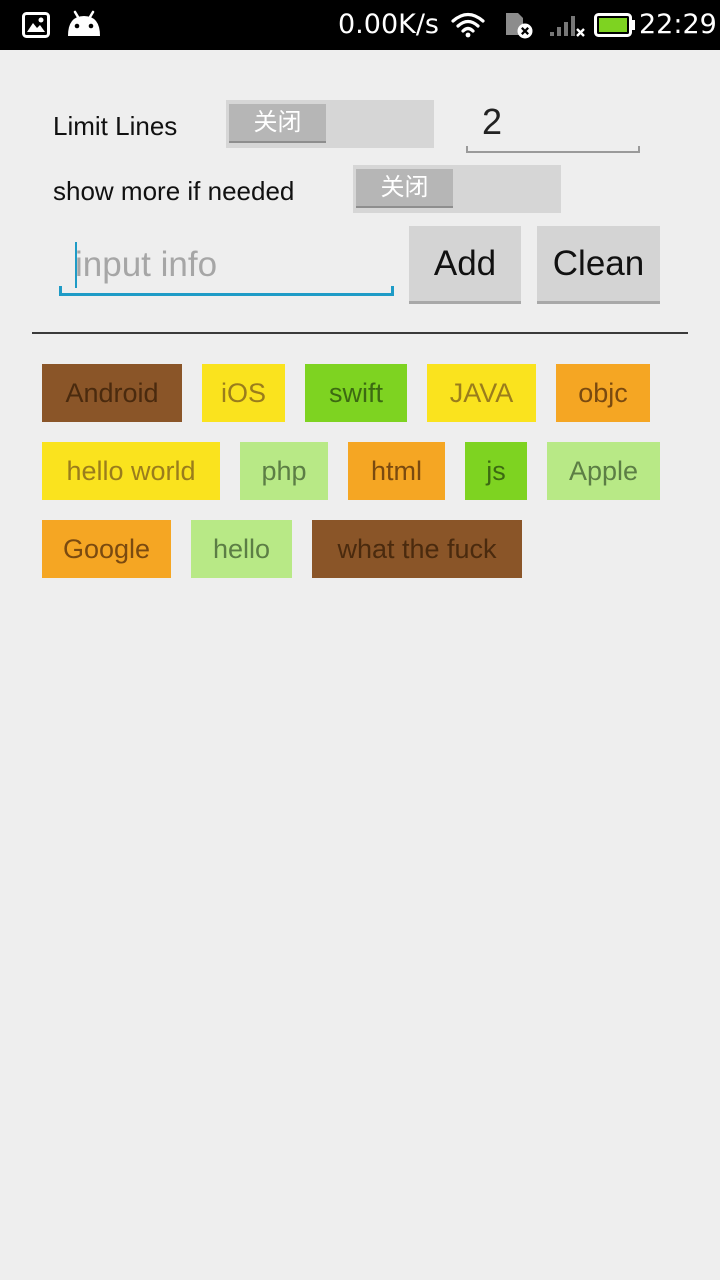  I want to click on info-input-underline-right, so click(392, 291).